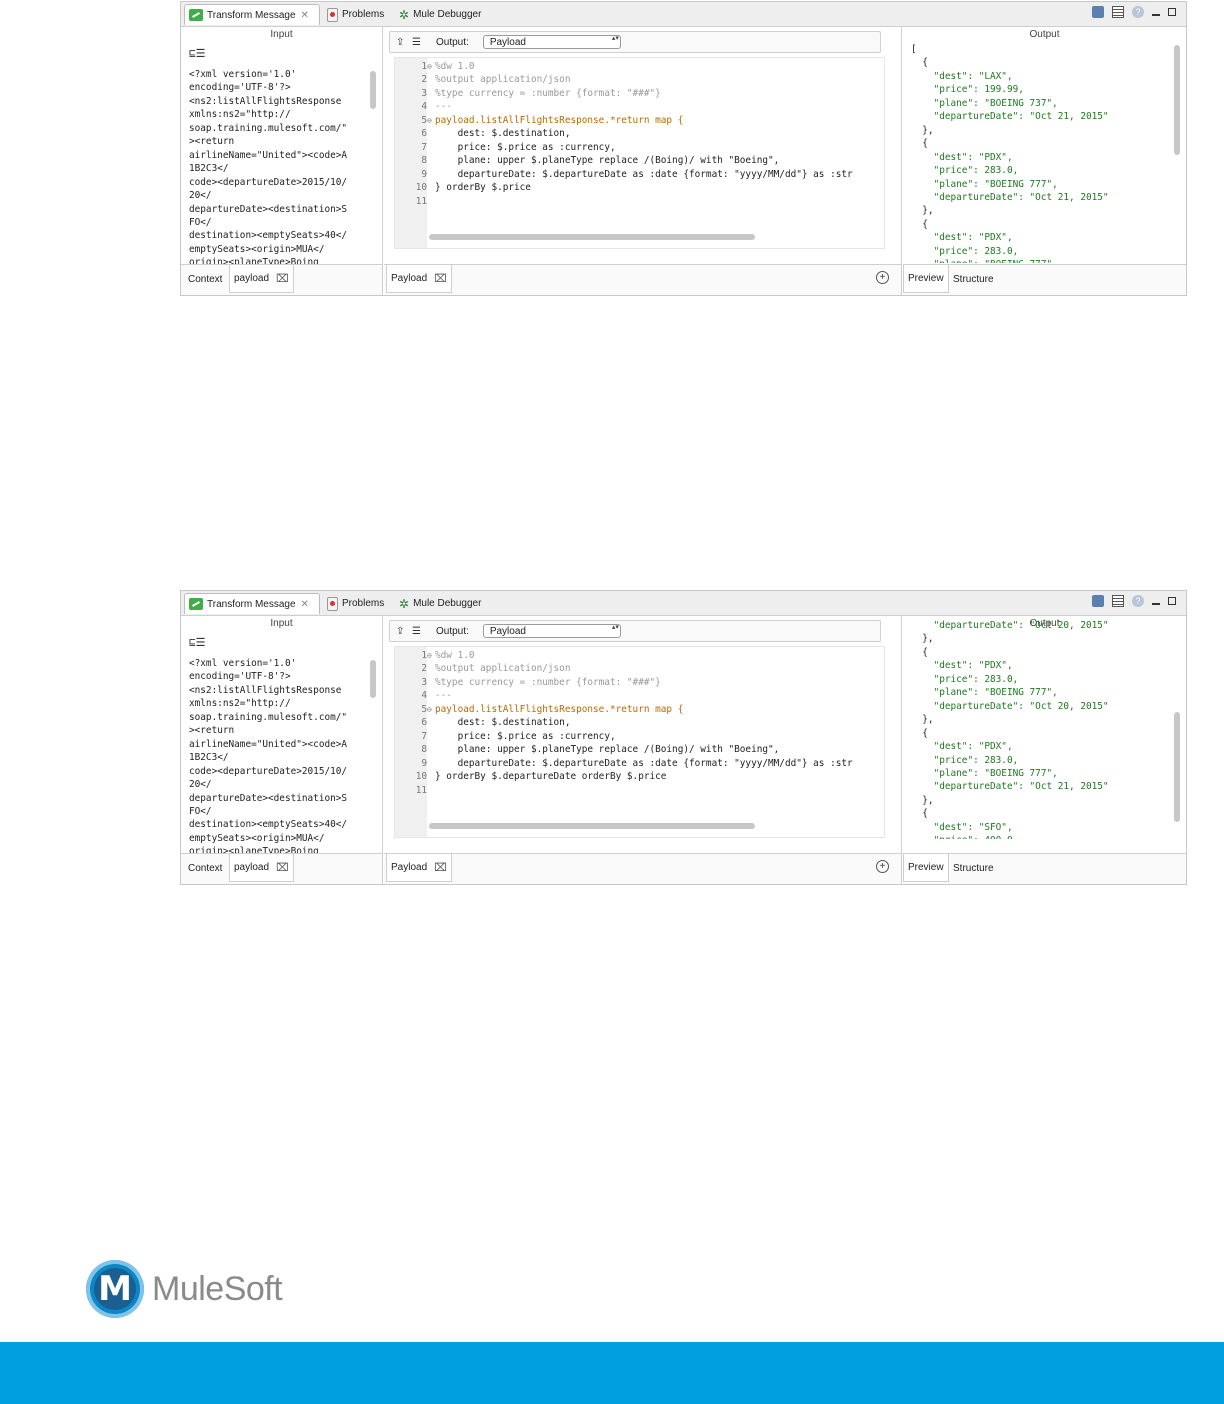  Describe the element at coordinates (1044, 279) in the screenshot. I see `output-bottom-tabs: Preview Structure` at that location.